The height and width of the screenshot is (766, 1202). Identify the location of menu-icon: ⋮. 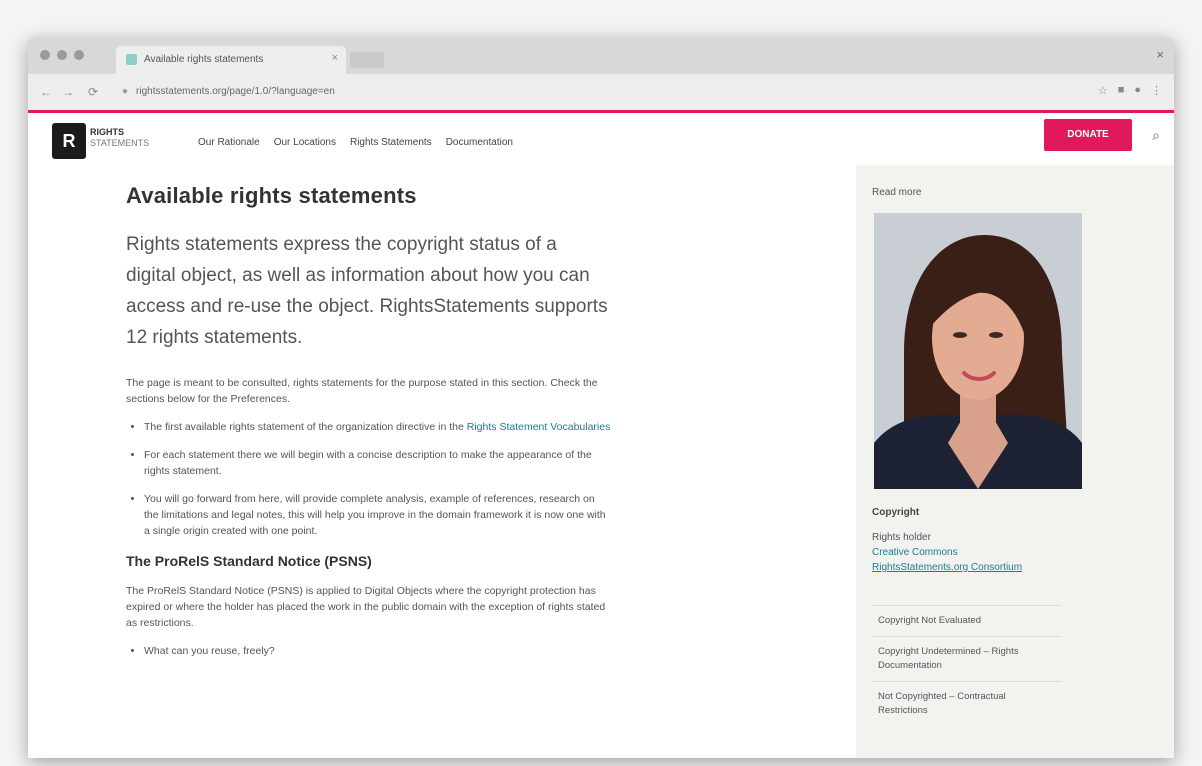
(1156, 90).